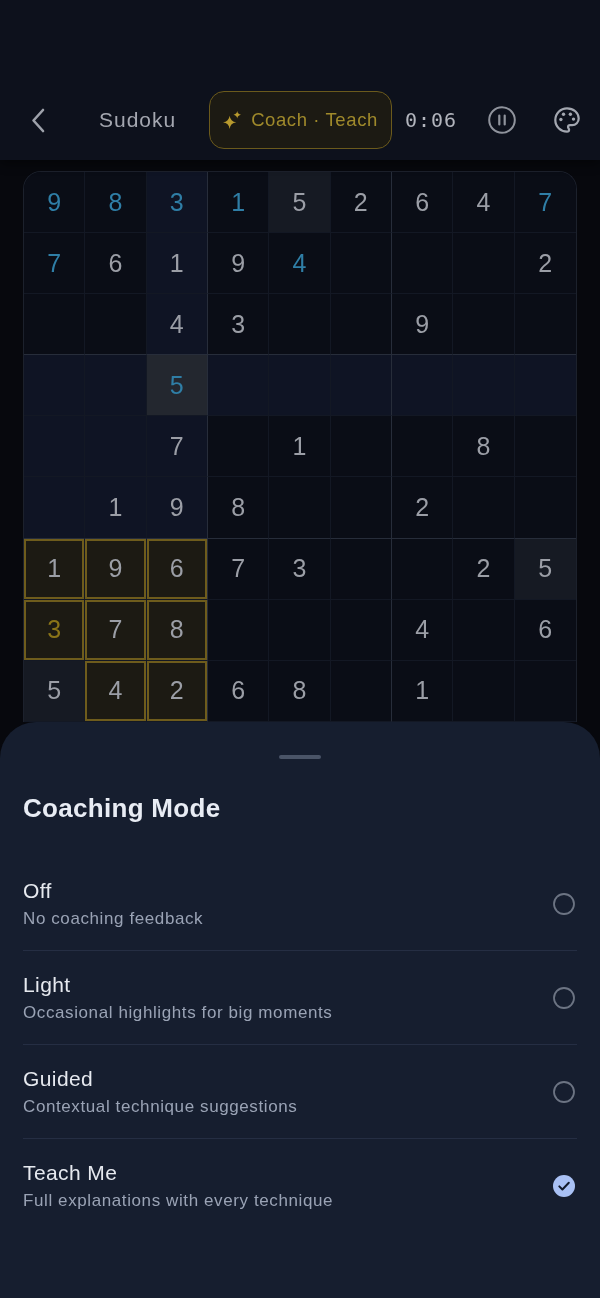 Image resolution: width=600 pixels, height=1298 pixels. Describe the element at coordinates (38, 120) in the screenshot. I see `back-icon` at that location.